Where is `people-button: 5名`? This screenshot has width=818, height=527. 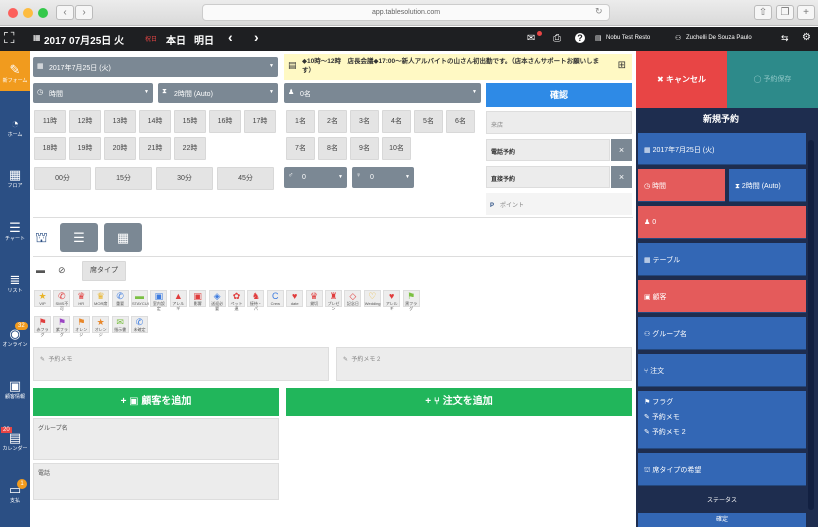 people-button: 5名 is located at coordinates (428, 121).